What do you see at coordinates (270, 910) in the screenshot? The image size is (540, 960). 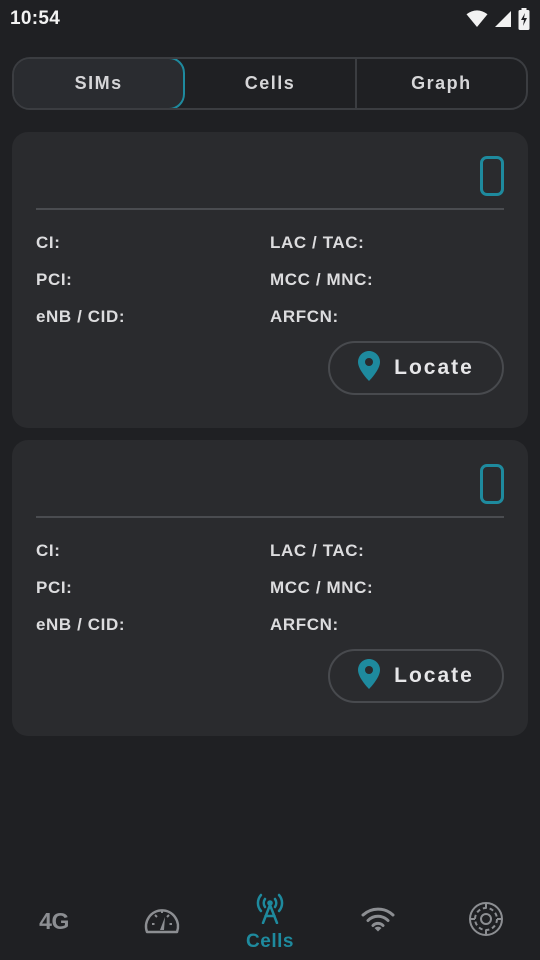 I see `cell-tower-icon` at bounding box center [270, 910].